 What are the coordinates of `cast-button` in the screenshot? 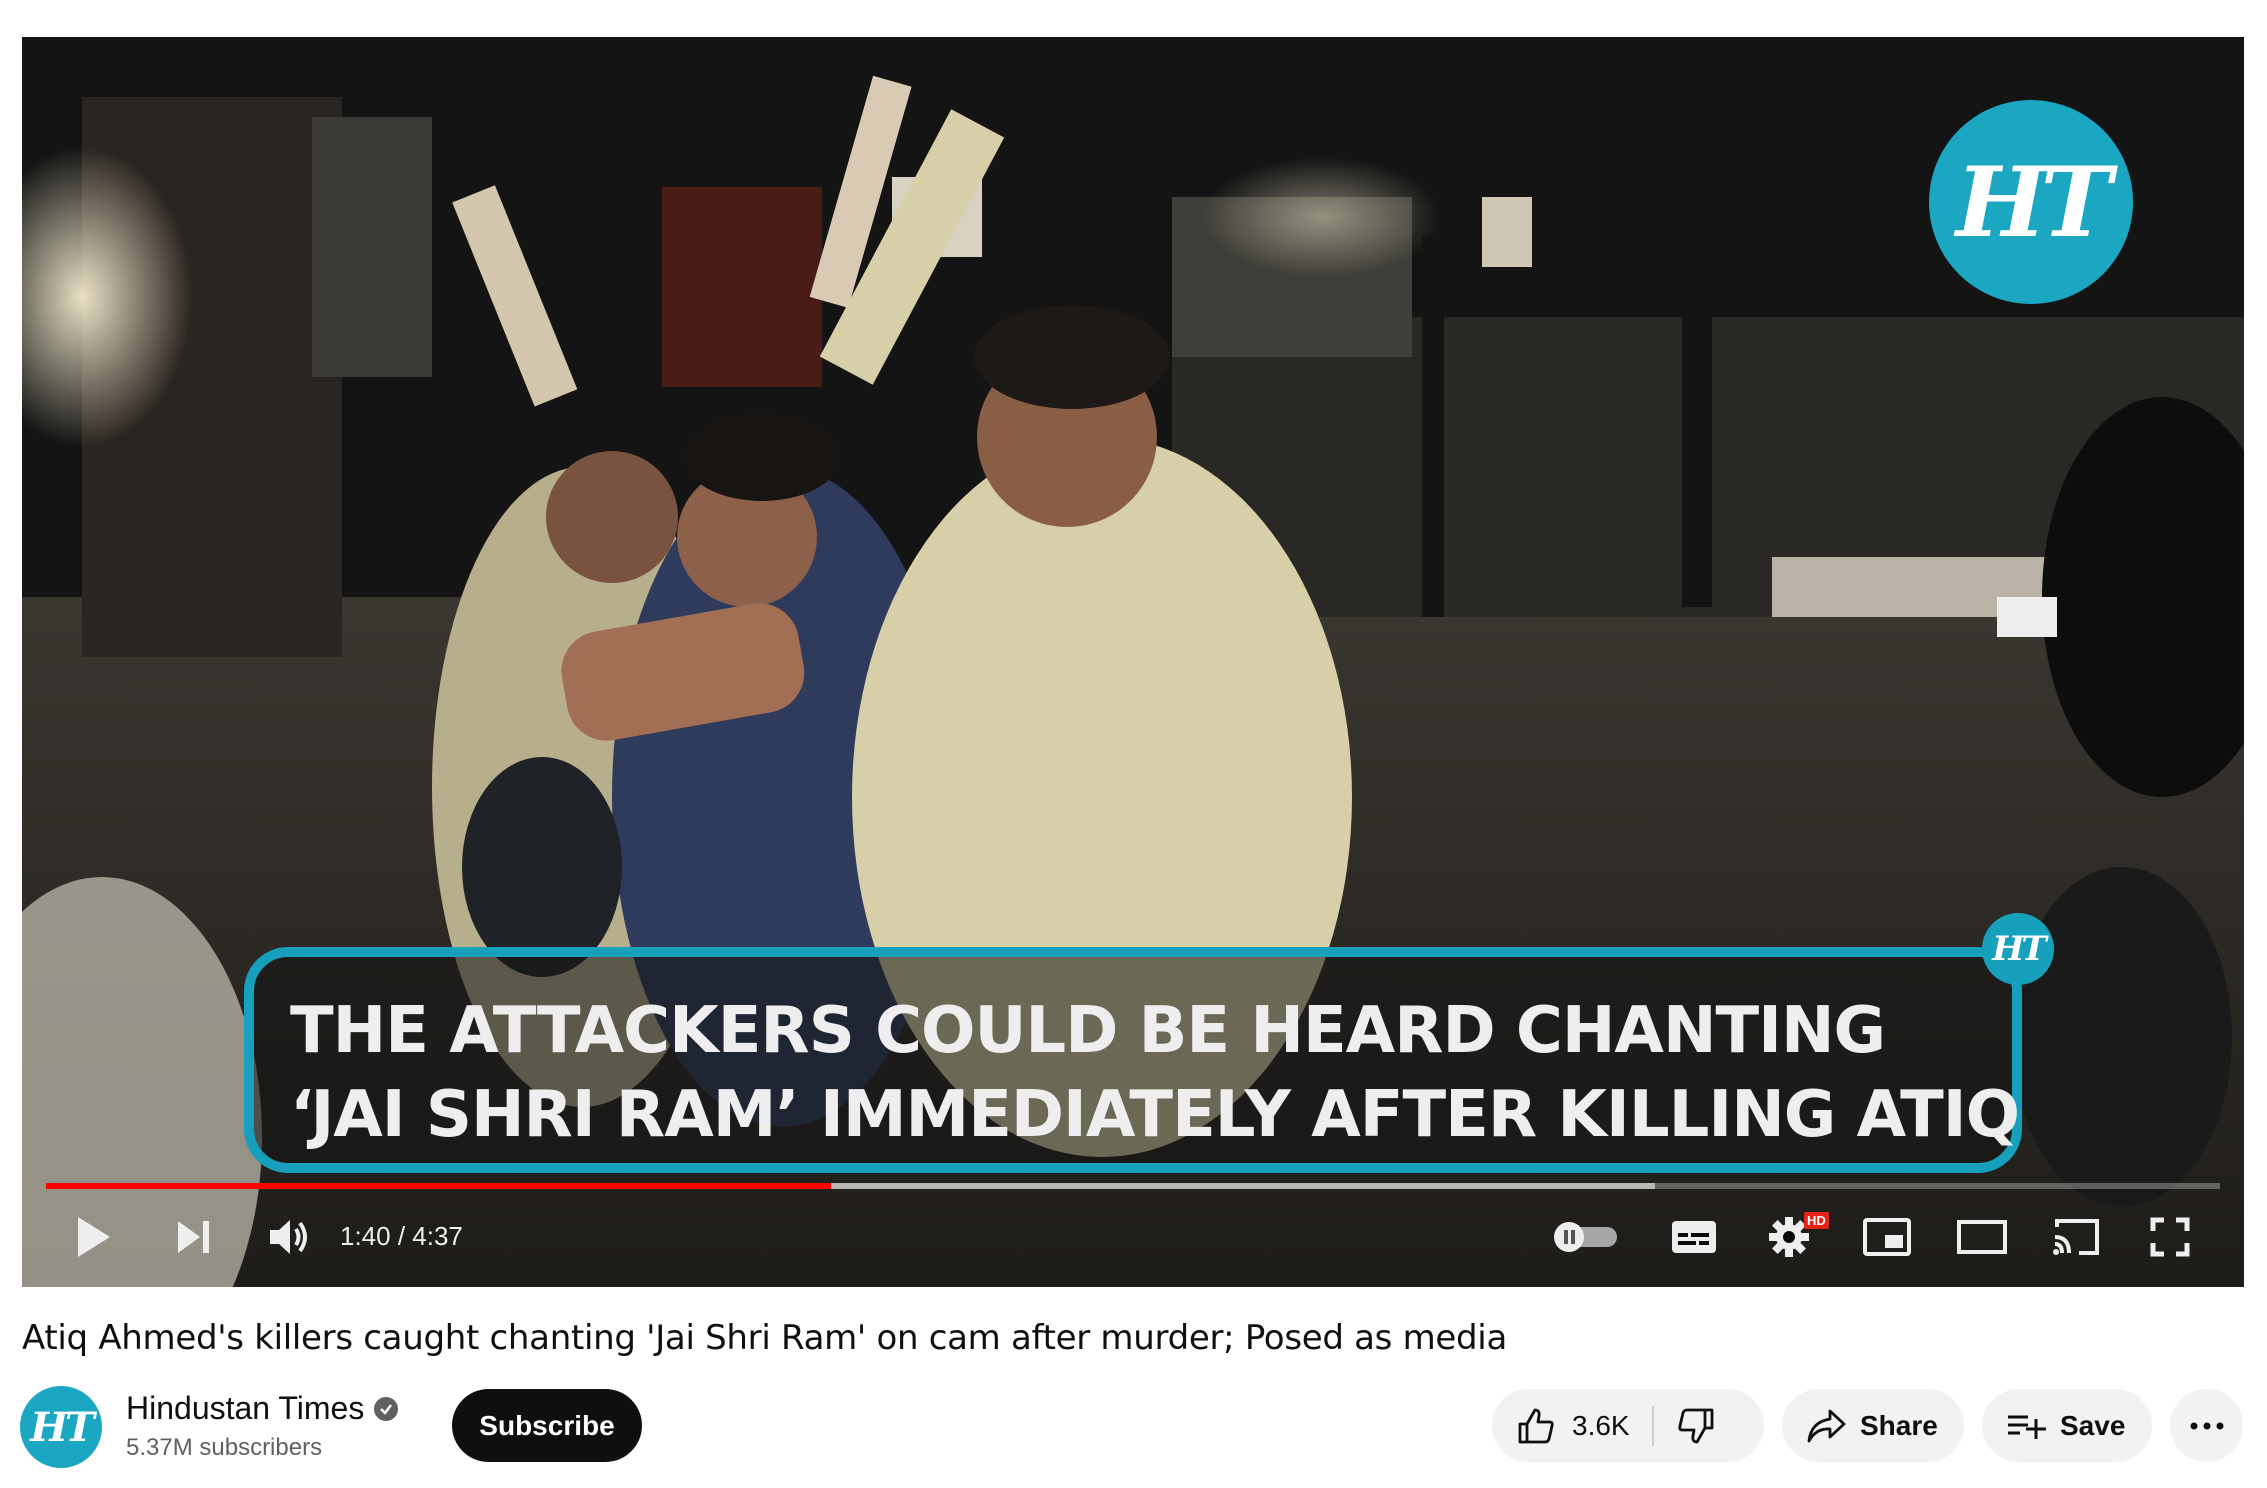 It's located at (2076, 1237).